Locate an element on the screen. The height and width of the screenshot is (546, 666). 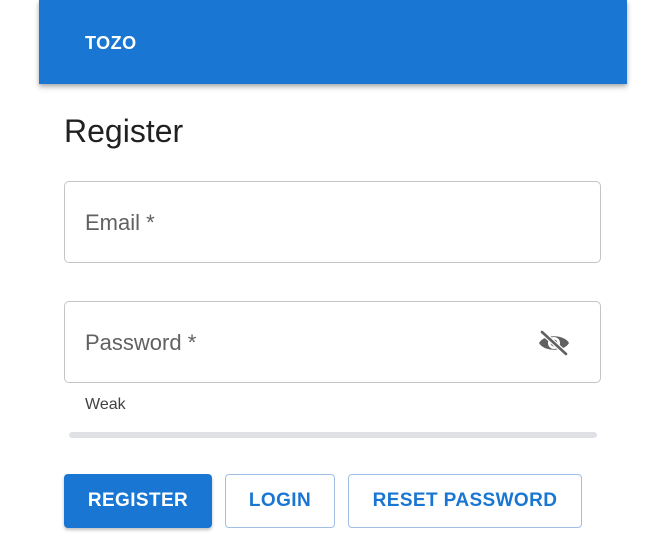
app-bar: TOZO is located at coordinates (333, 42).